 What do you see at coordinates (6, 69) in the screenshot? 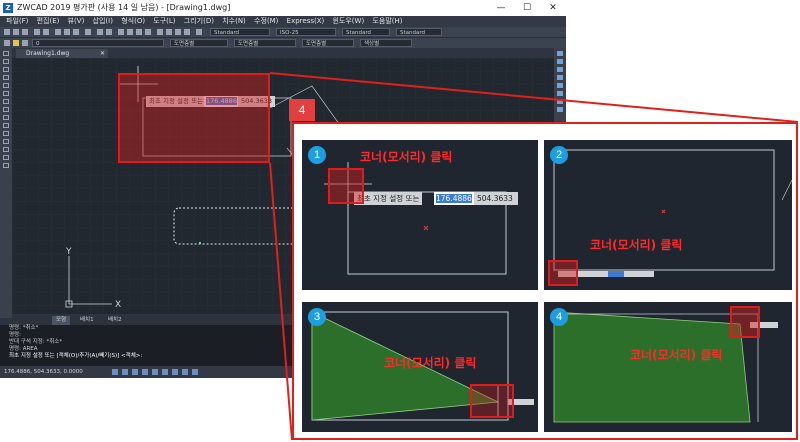
I see `circle-tool-icon` at bounding box center [6, 69].